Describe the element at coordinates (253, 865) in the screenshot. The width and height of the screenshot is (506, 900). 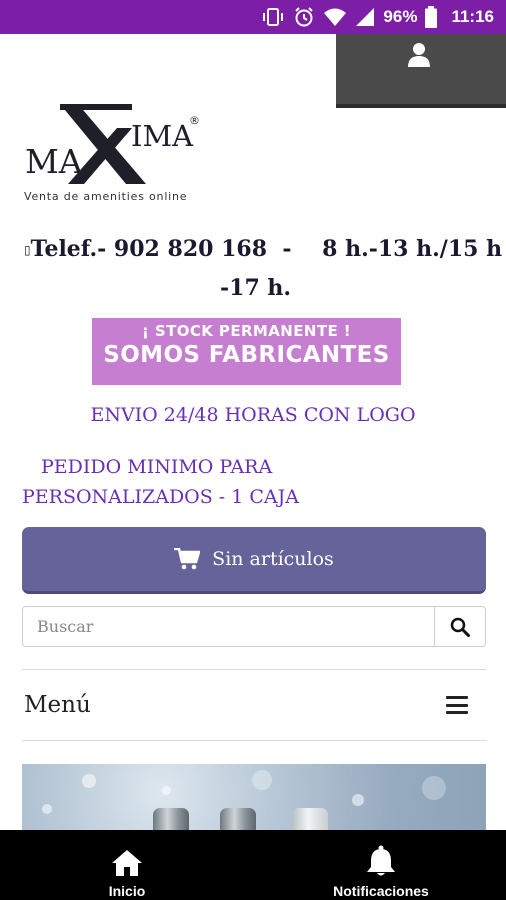
I see `bottom-navigation: Inicio Notificaciones` at that location.